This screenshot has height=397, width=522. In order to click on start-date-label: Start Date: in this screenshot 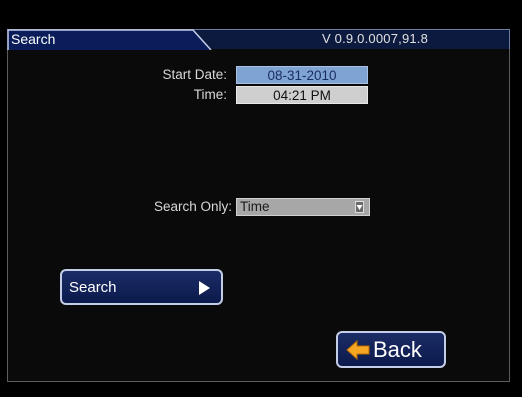, I will do `click(194, 74)`.